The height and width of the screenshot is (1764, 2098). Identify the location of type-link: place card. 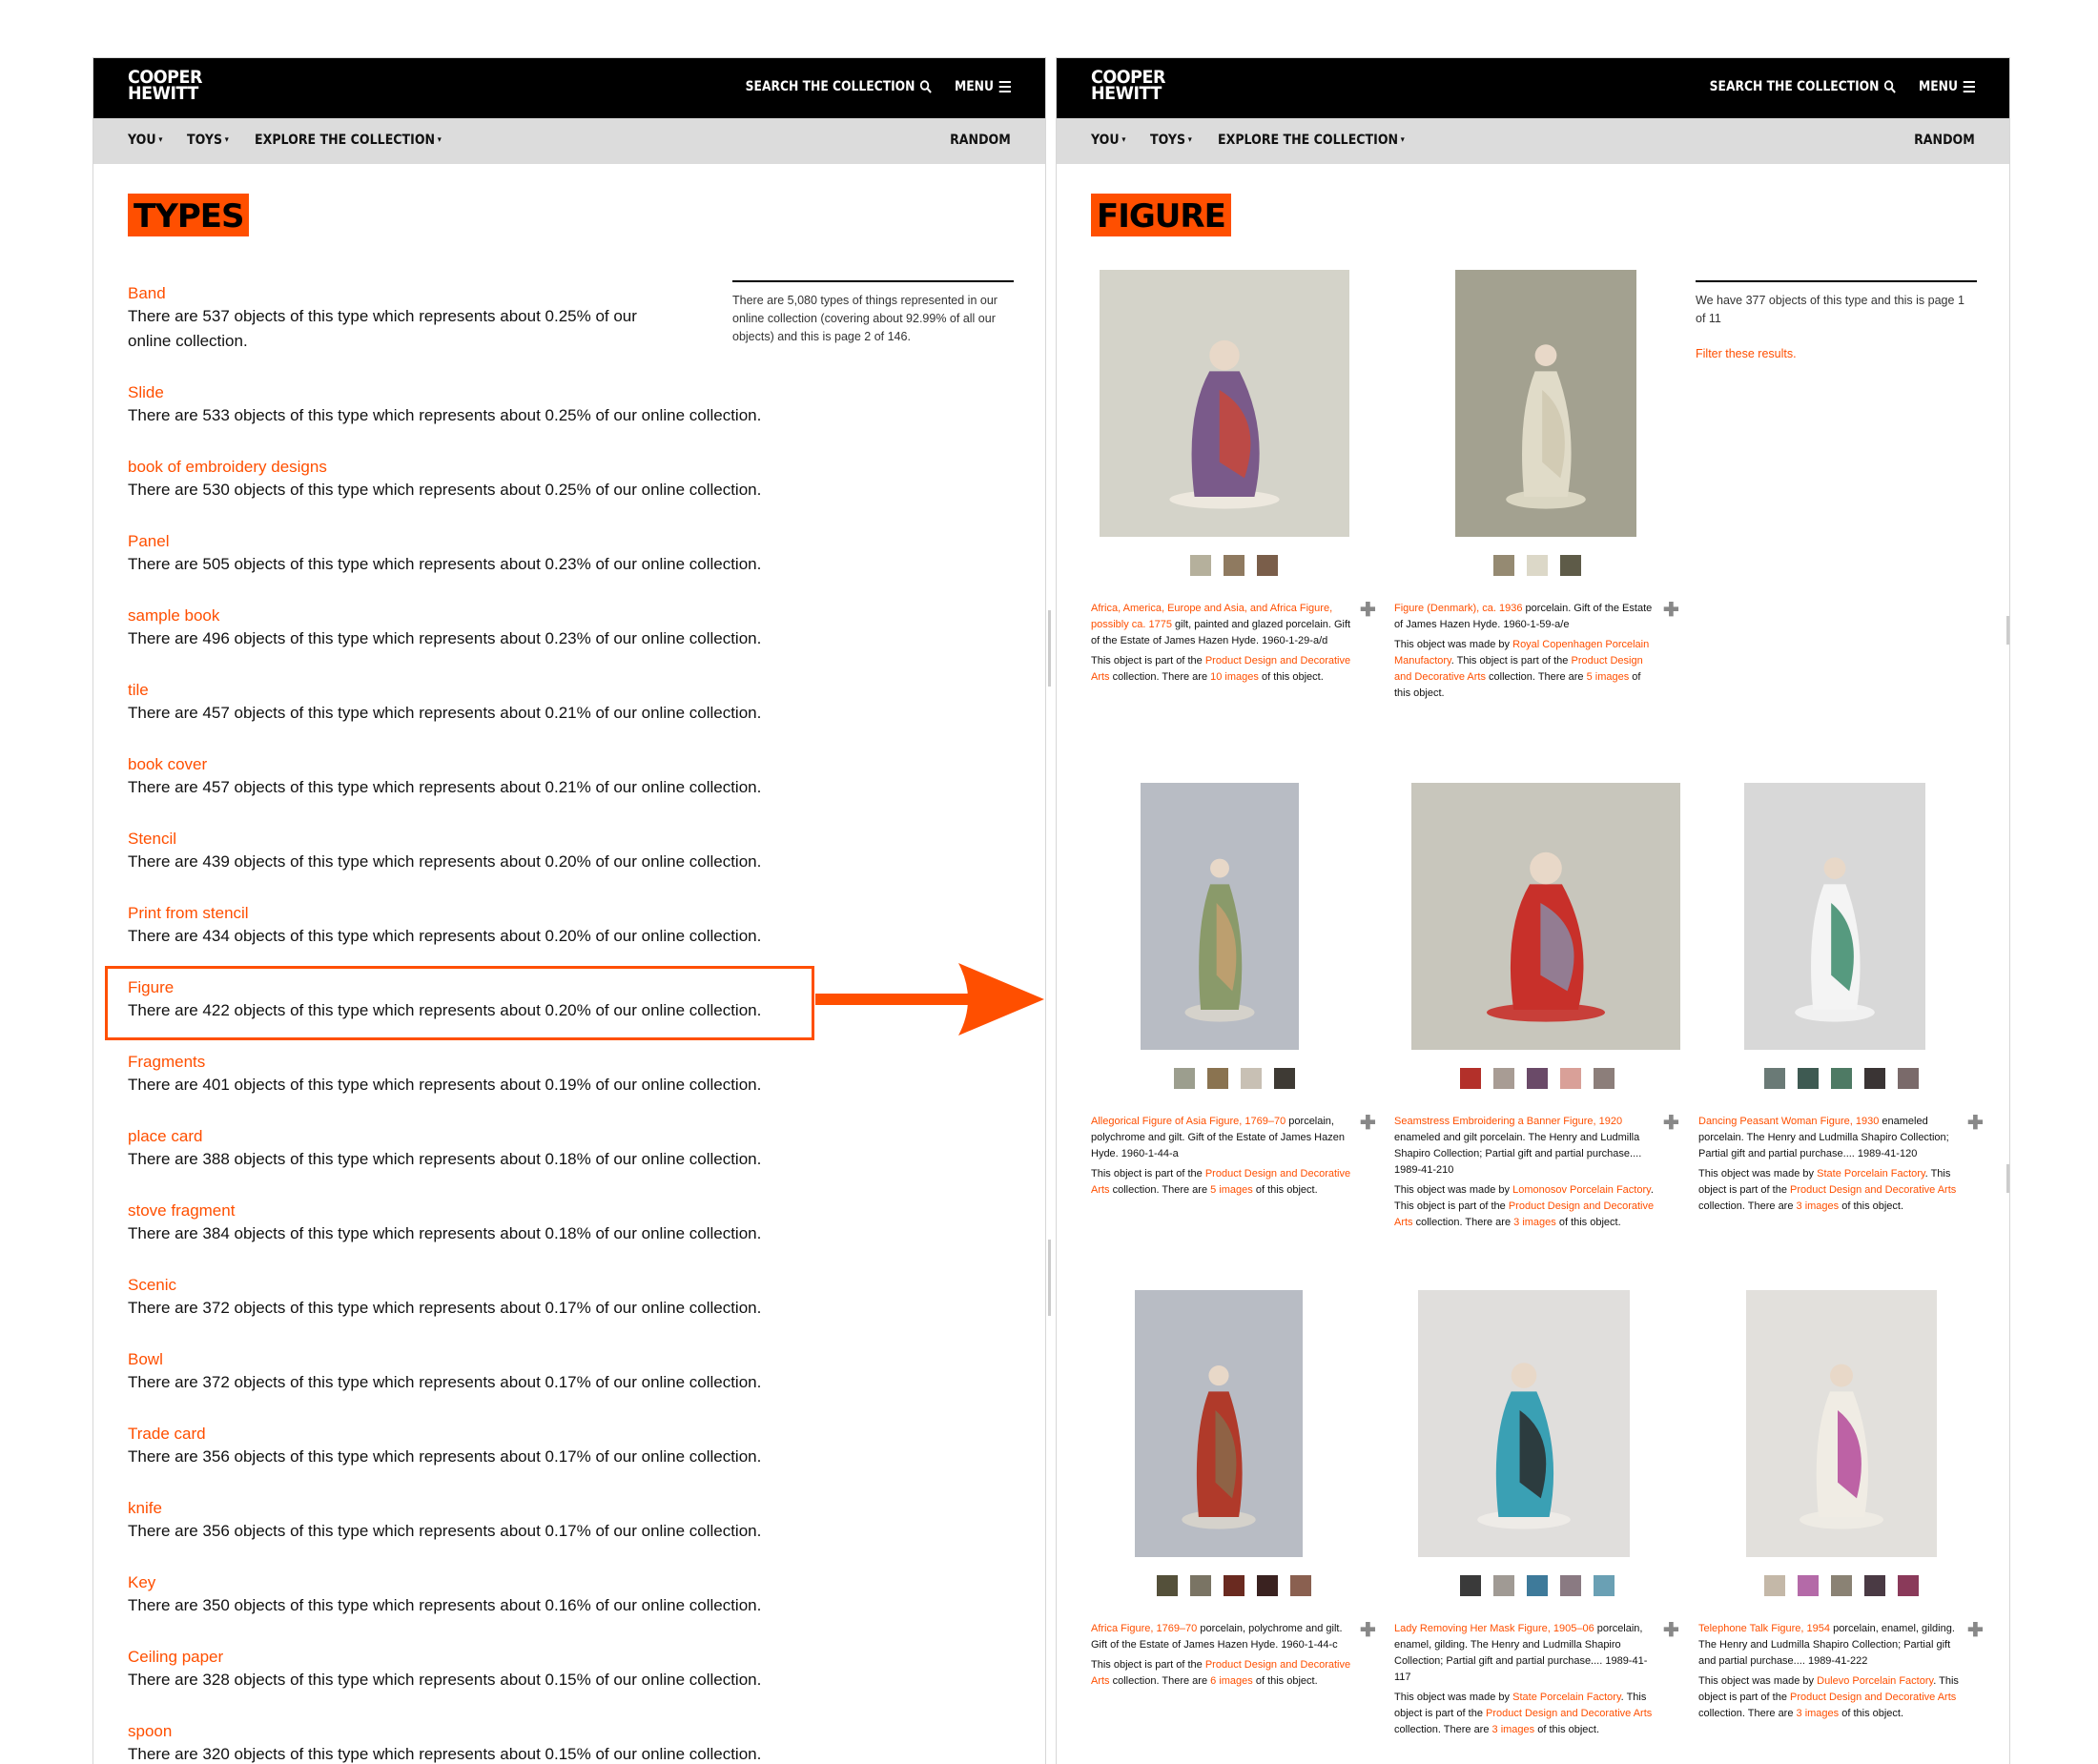
(471, 1136).